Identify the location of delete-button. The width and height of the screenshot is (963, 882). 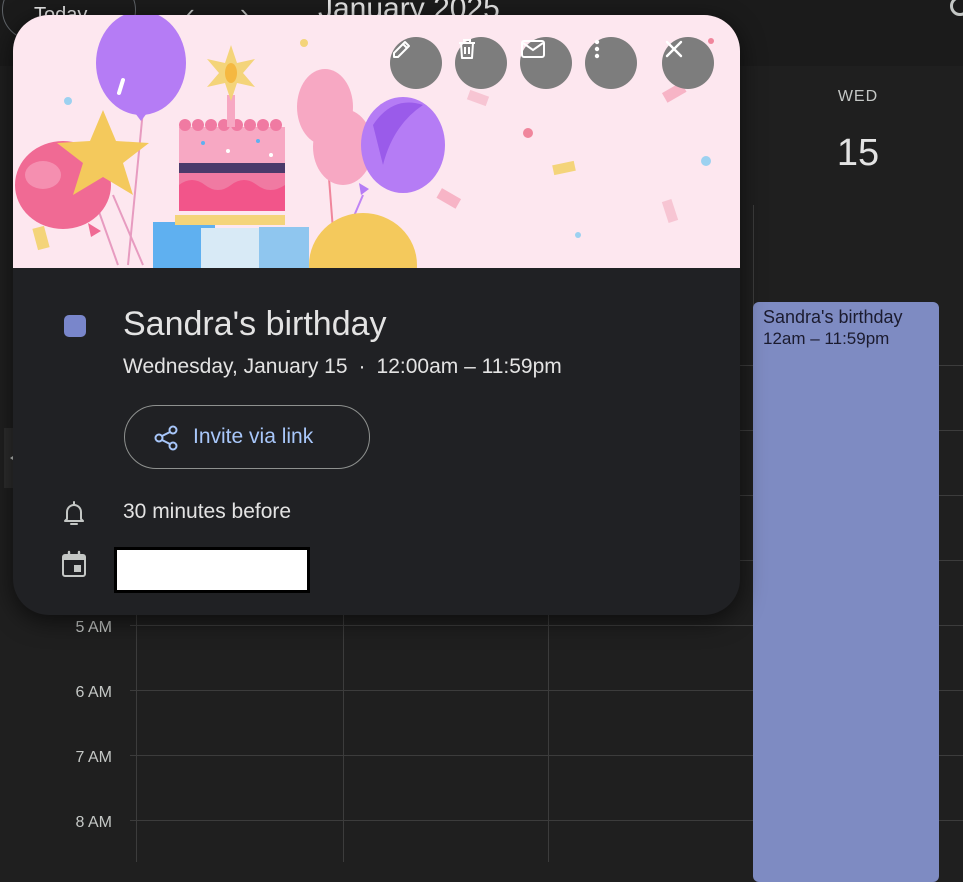
(481, 63).